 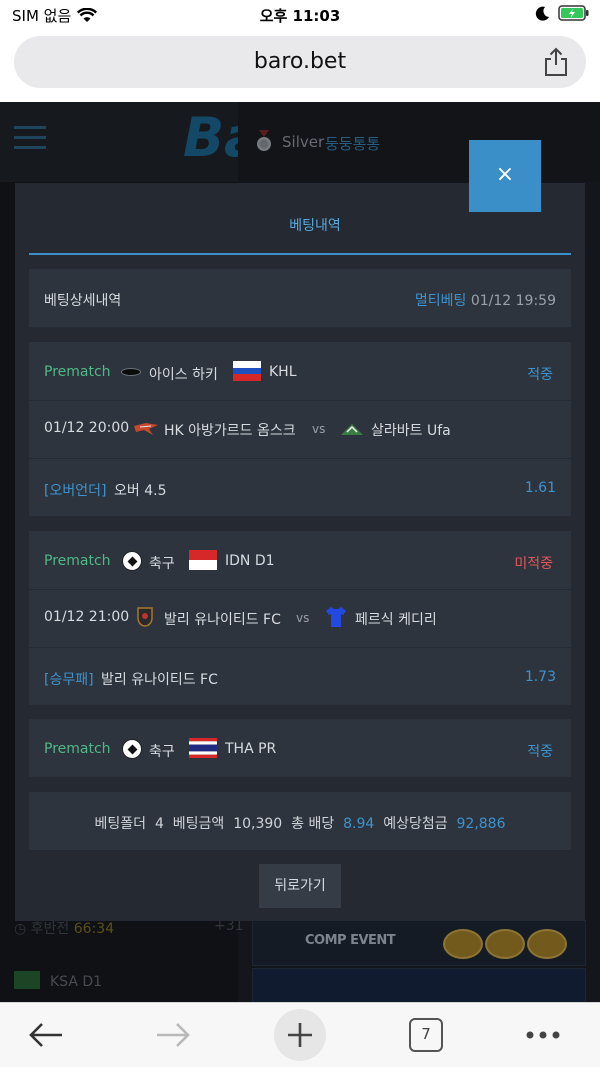 What do you see at coordinates (222, 620) in the screenshot?
I see `home-team: 발리 유나이티드 FC` at bounding box center [222, 620].